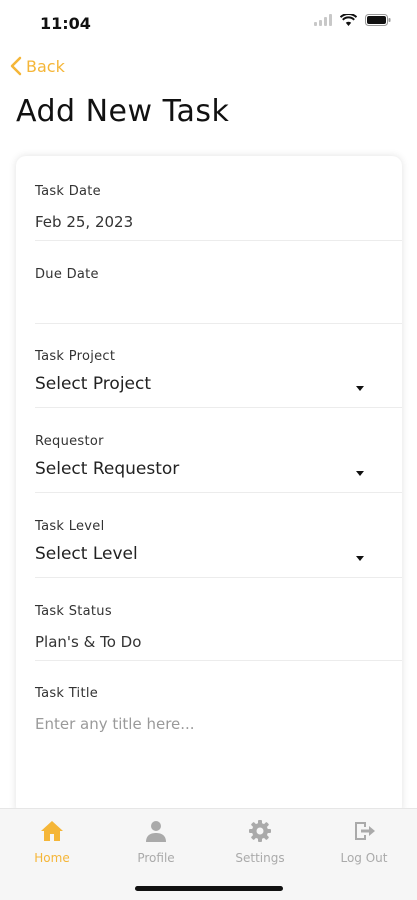  Describe the element at coordinates (365, 831) in the screenshot. I see `logout-icon` at that location.